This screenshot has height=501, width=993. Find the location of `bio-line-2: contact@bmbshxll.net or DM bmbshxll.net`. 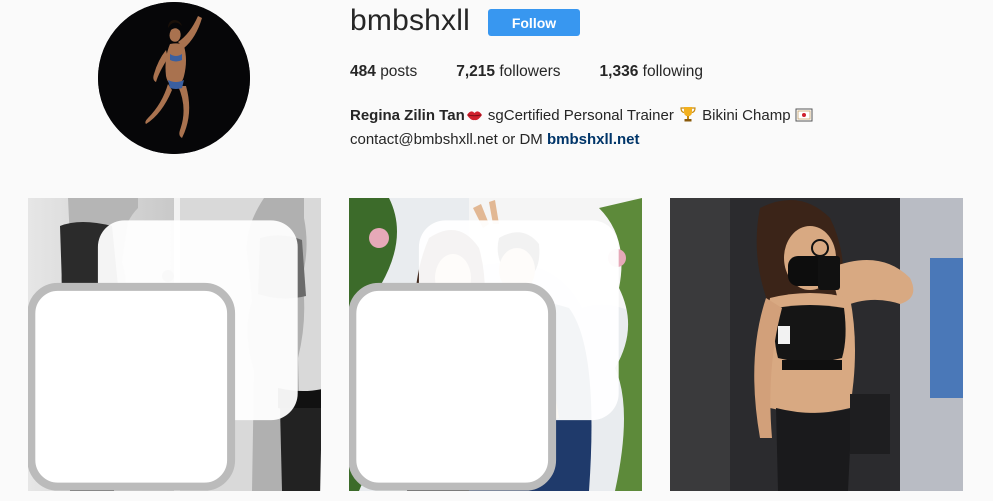

bio-line-2: contact@bmbshxll.net or DM bmbshxll.net is located at coordinates (630, 140).